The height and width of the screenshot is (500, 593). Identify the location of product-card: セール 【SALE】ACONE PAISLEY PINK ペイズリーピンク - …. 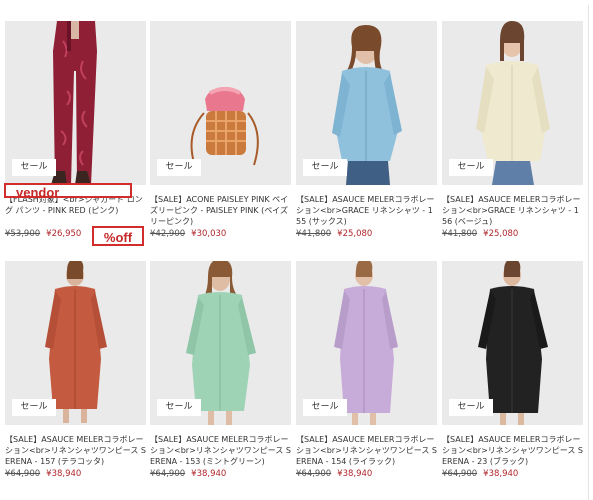
(220, 130).